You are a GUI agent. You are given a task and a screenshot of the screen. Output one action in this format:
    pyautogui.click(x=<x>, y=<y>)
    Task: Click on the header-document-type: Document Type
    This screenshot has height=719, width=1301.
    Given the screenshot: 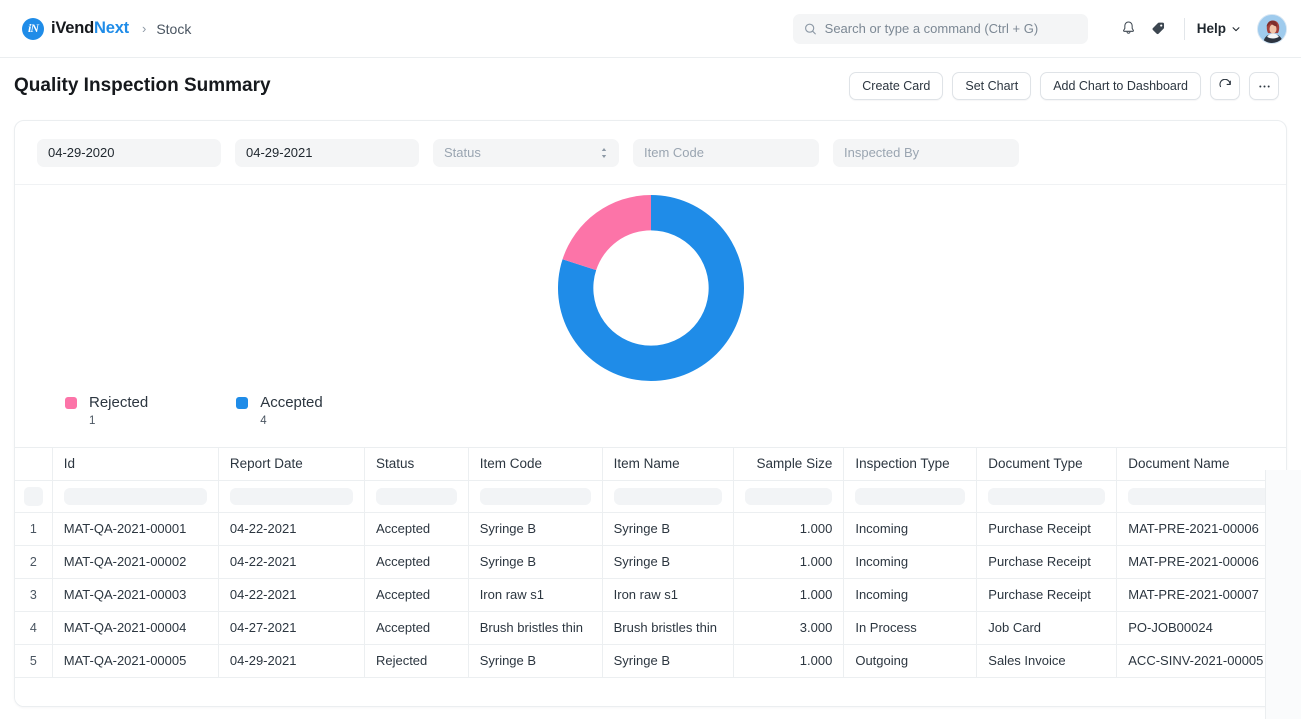 What is the action you would take?
    pyautogui.click(x=1047, y=464)
    